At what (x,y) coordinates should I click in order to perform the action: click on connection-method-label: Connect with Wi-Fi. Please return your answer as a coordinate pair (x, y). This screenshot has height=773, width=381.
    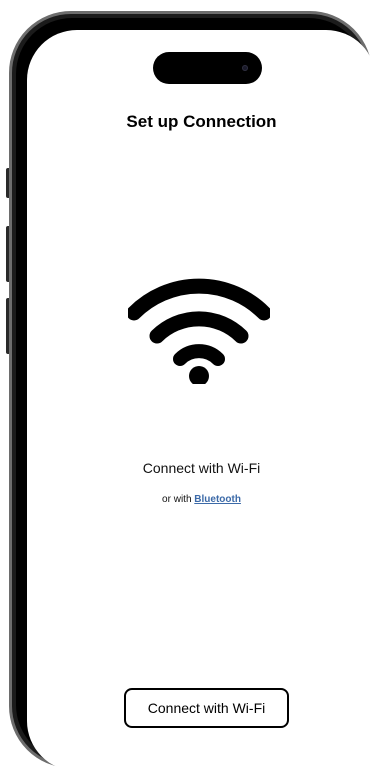
    Looking at the image, I should click on (201, 468).